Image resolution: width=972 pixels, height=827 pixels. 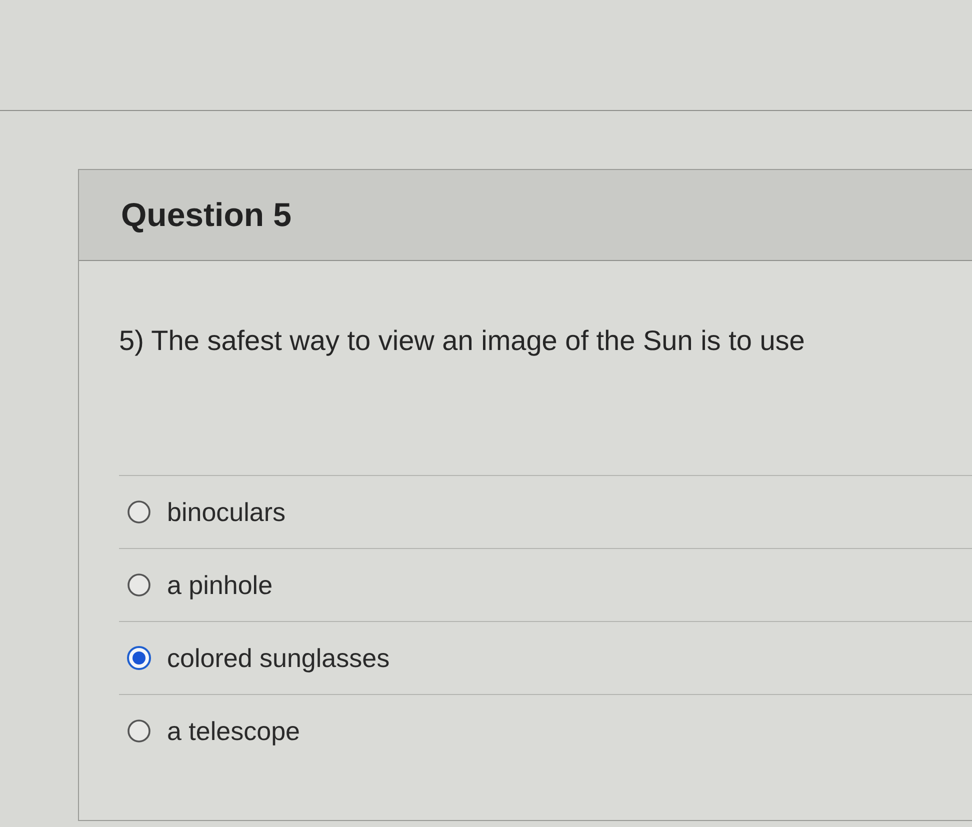 I want to click on question-text: 5) The safest way to view an image of the Sun is to use, so click(x=462, y=341).